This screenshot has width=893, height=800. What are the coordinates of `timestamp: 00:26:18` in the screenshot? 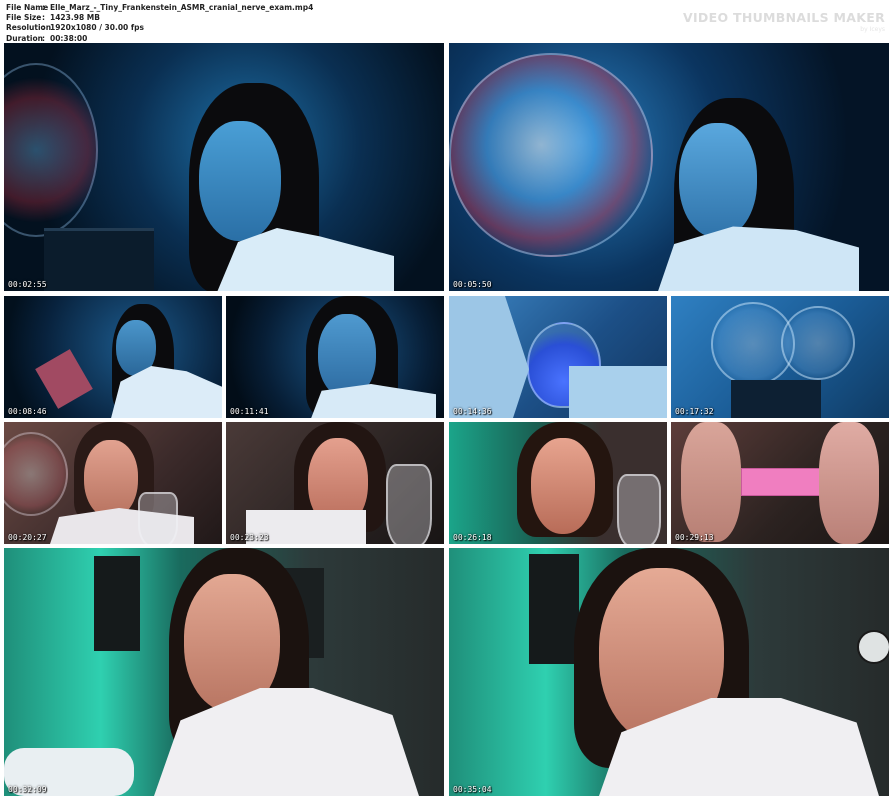 It's located at (472, 537).